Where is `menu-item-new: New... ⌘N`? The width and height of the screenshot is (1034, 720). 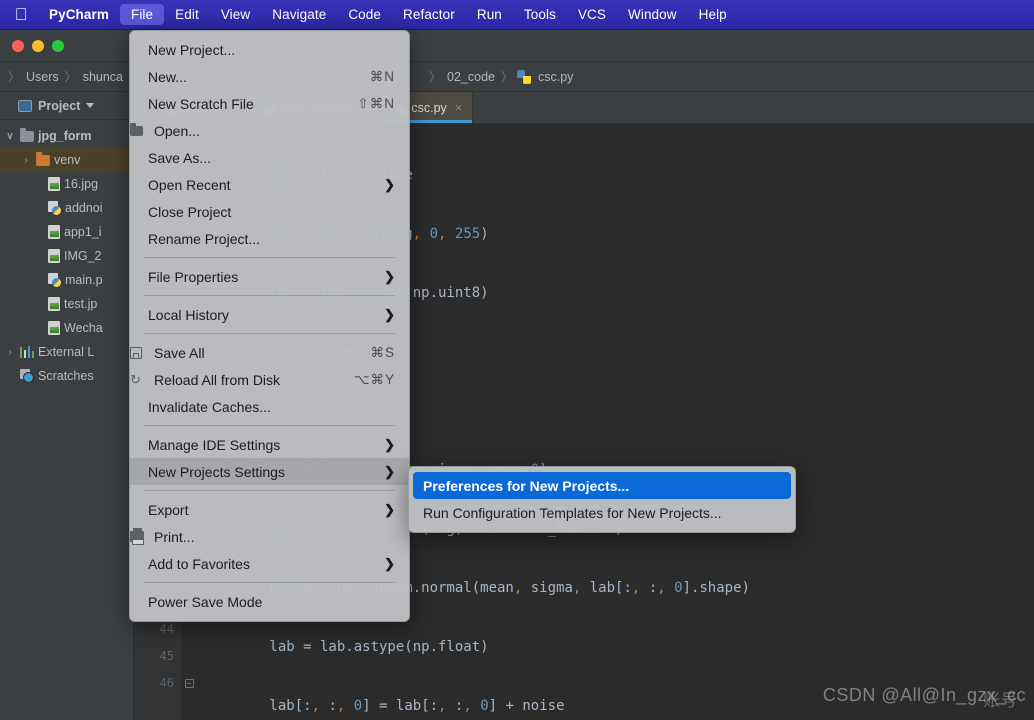 menu-item-new: New... ⌘N is located at coordinates (269, 76).